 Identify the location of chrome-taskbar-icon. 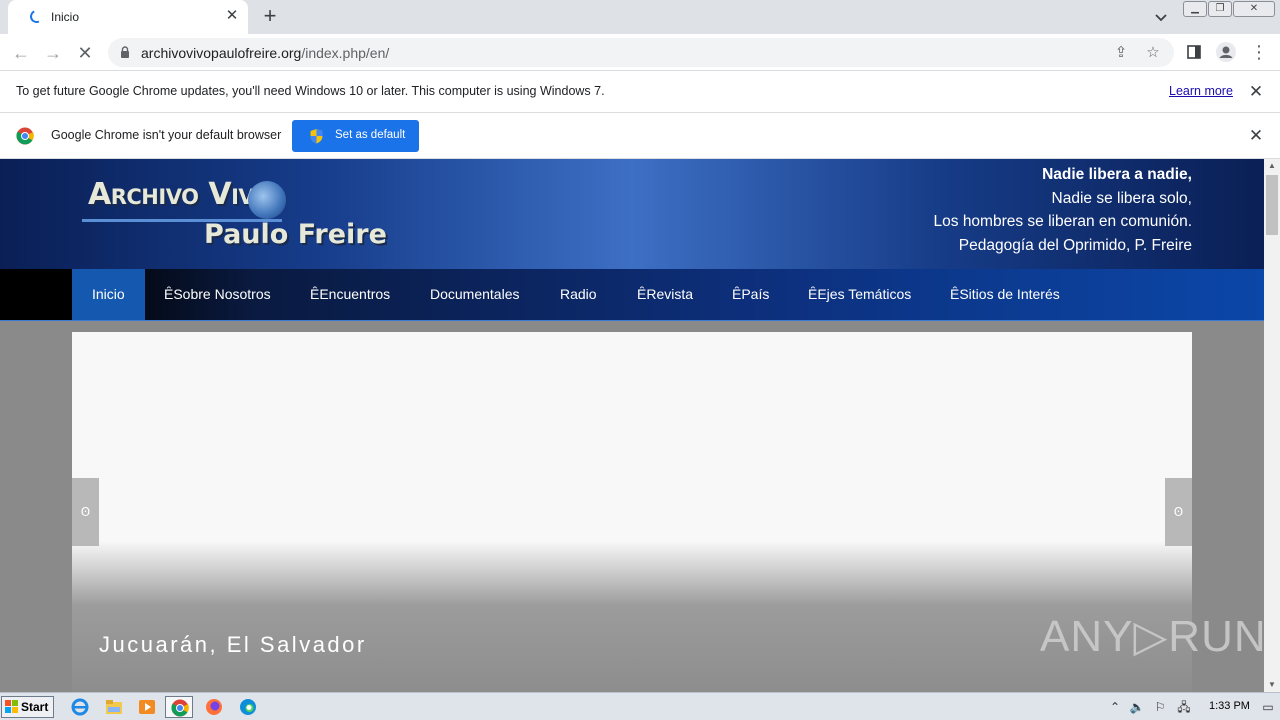
(179, 707).